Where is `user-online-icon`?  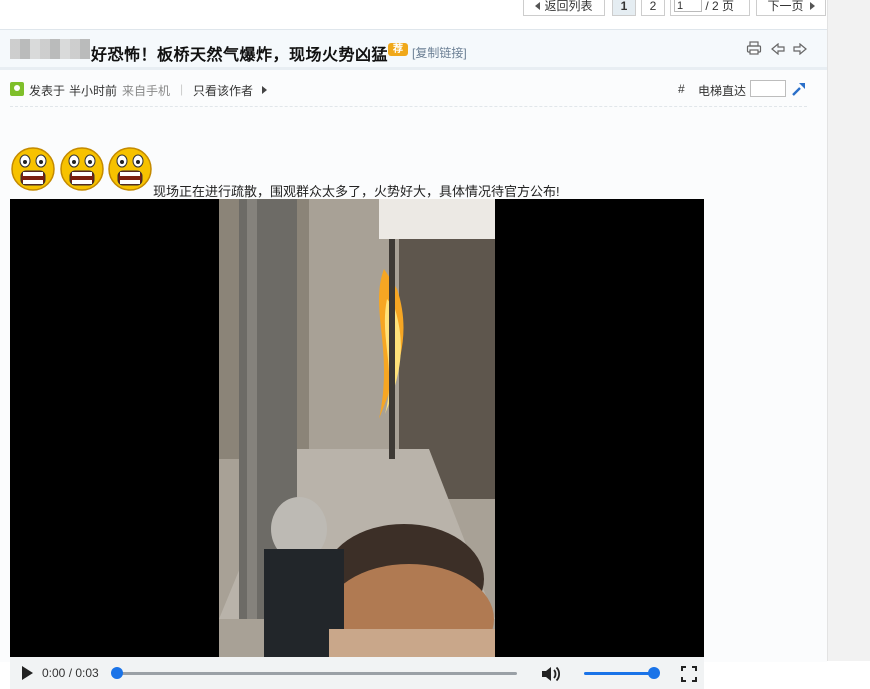 user-online-icon is located at coordinates (17, 89).